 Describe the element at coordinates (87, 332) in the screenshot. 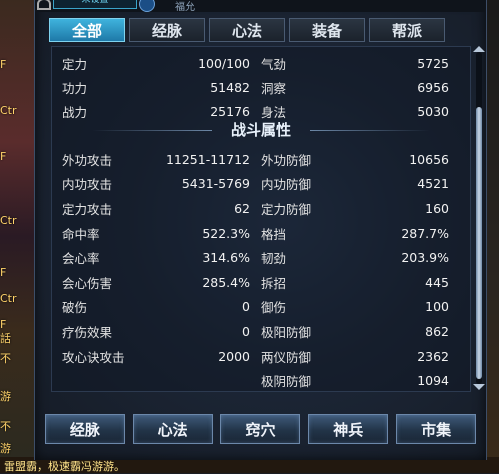

I see `stat-label: 疗伤效果` at that location.